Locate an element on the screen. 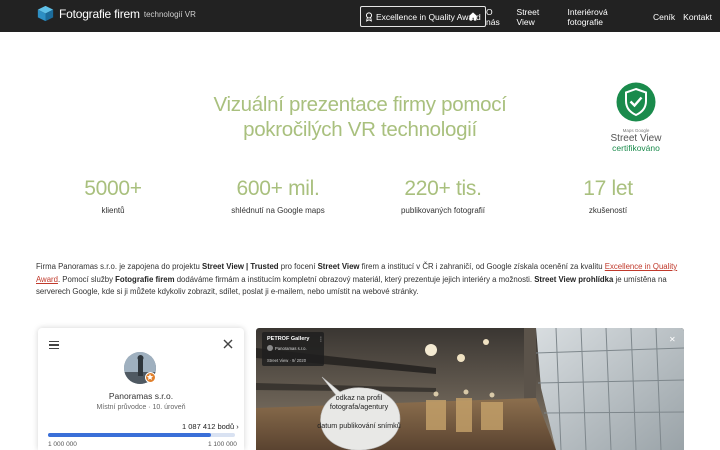 Image resolution: width=720 pixels, height=450 pixels. brand-tagline: technologií VR is located at coordinates (169, 14).